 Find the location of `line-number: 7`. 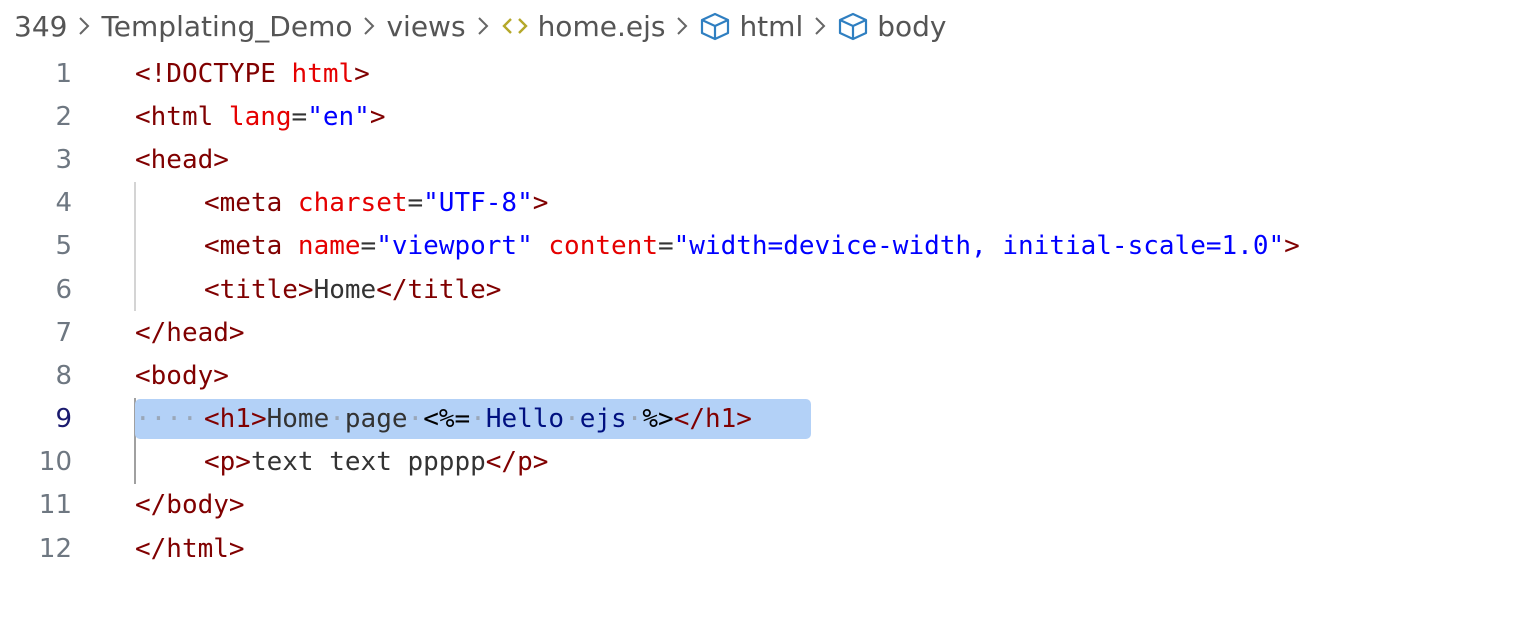

line-number: 7 is located at coordinates (63, 332).